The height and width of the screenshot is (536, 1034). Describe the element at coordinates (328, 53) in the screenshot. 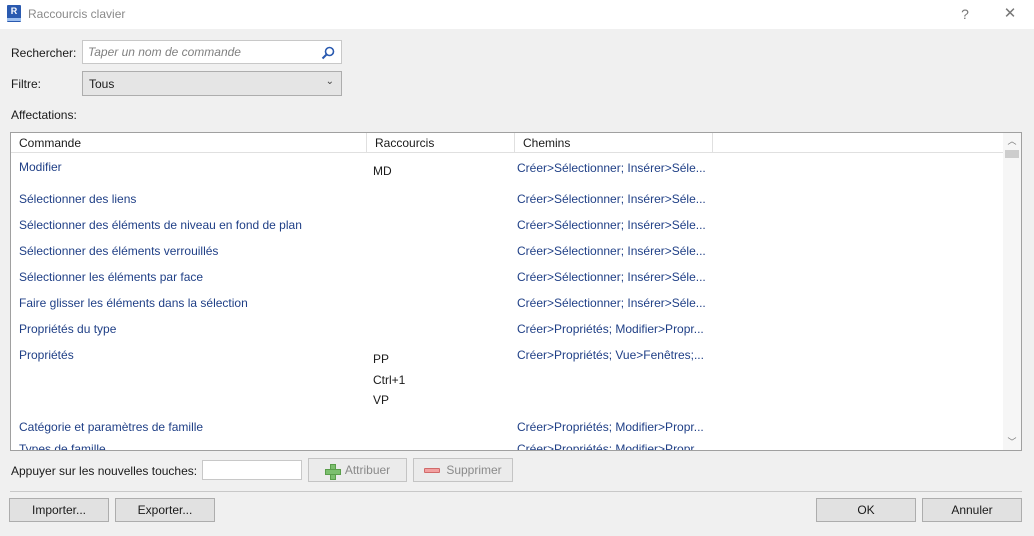

I see `search-icon` at that location.